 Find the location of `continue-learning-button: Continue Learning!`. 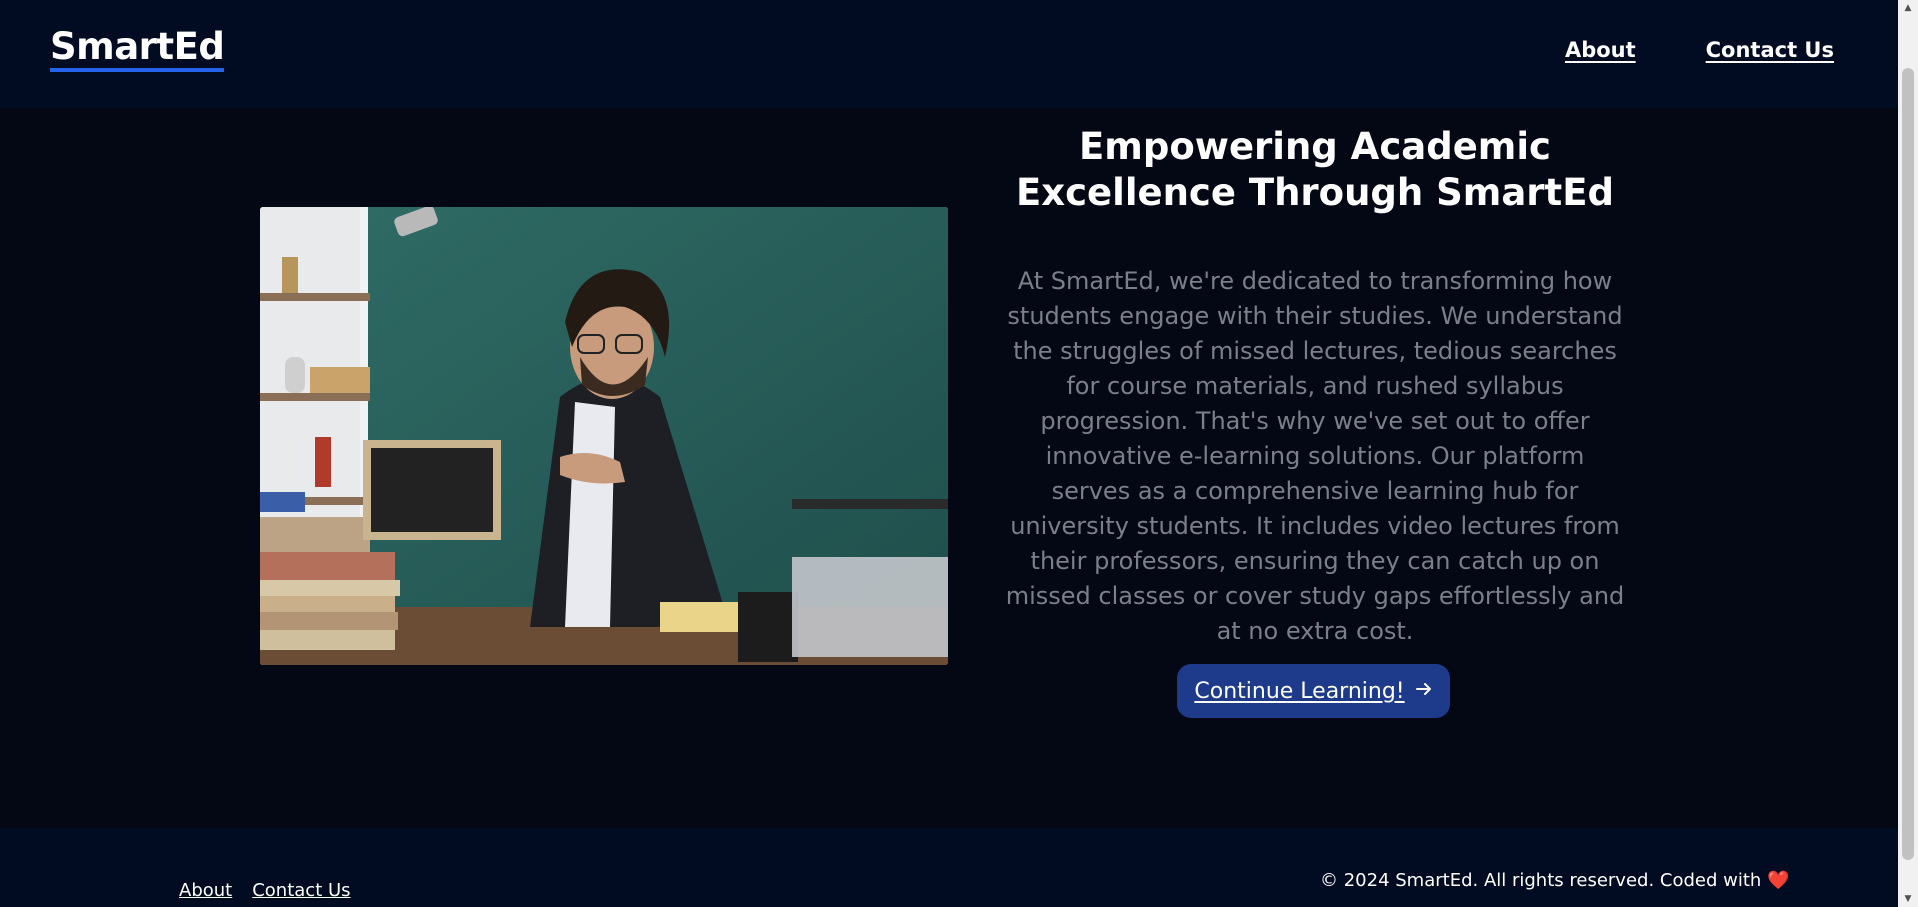

continue-learning-button: Continue Learning! is located at coordinates (1313, 691).